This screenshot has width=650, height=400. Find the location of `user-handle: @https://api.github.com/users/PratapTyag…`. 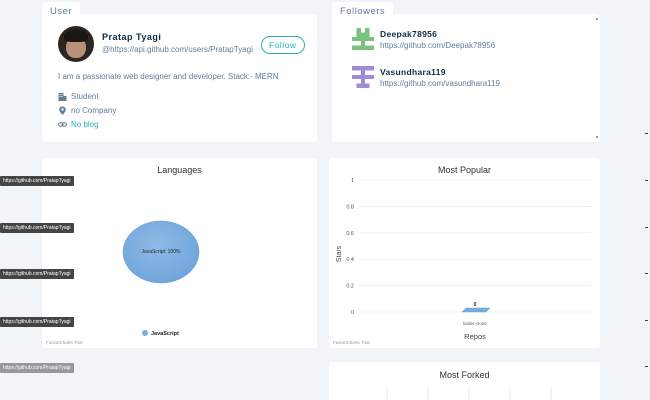

user-handle: @https://api.github.com/users/PratapTyag… is located at coordinates (177, 49).